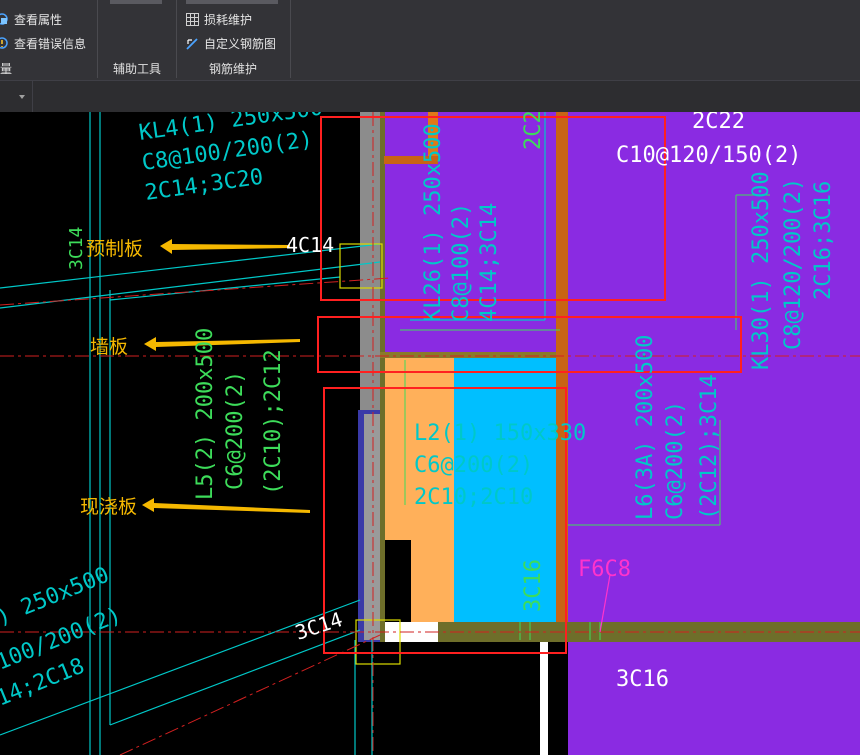 This screenshot has height=755, width=860. I want to click on l5-rebar: (2C10);2C12, so click(273, 422).